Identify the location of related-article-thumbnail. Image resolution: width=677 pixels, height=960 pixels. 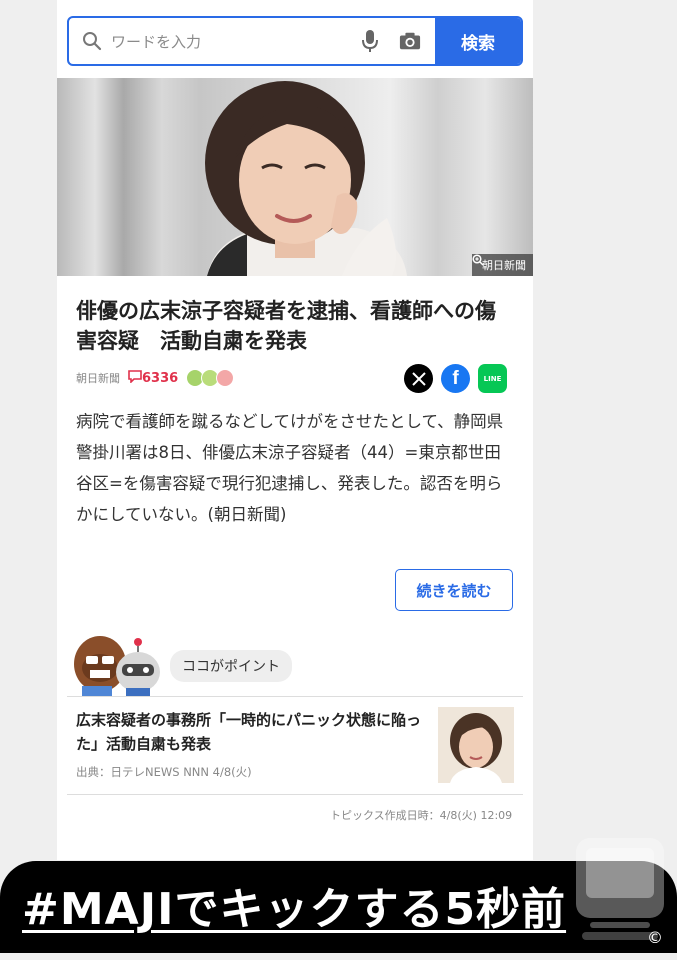
(476, 745).